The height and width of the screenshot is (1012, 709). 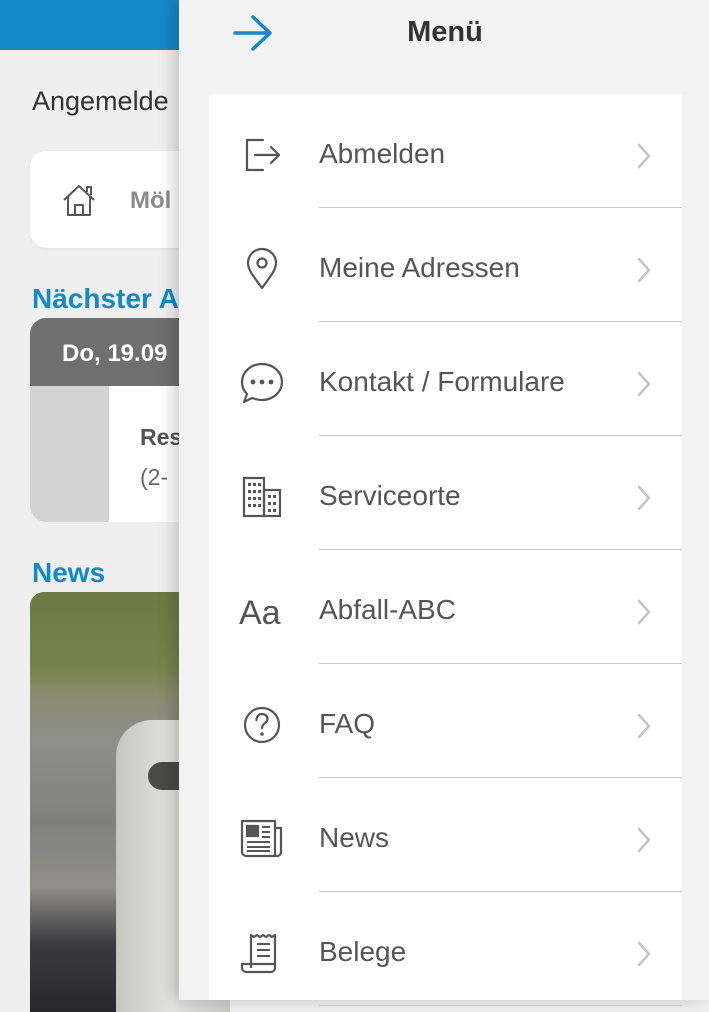 What do you see at coordinates (382, 153) in the screenshot?
I see `menu-item-label: Abmelden` at bounding box center [382, 153].